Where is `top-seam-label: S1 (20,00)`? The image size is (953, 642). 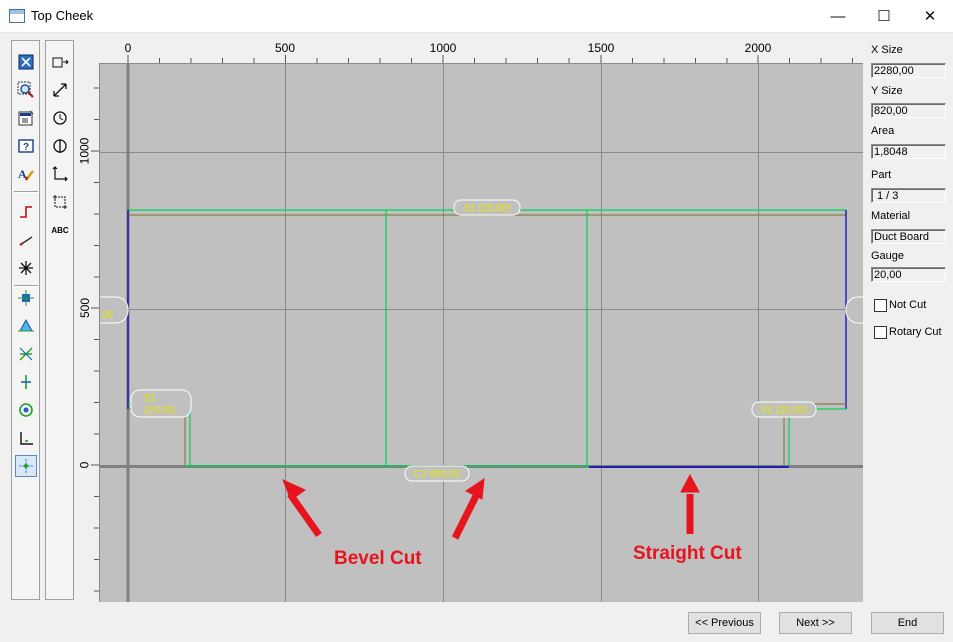
top-seam-label: S1 (20,00) is located at coordinates (487, 208).